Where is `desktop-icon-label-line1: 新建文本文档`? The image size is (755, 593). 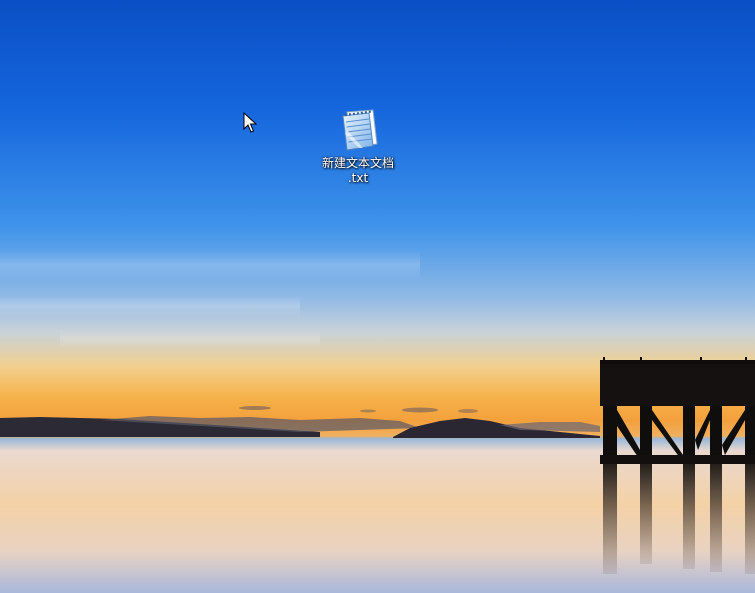 desktop-icon-label-line1: 新建文本文档 is located at coordinates (357, 163).